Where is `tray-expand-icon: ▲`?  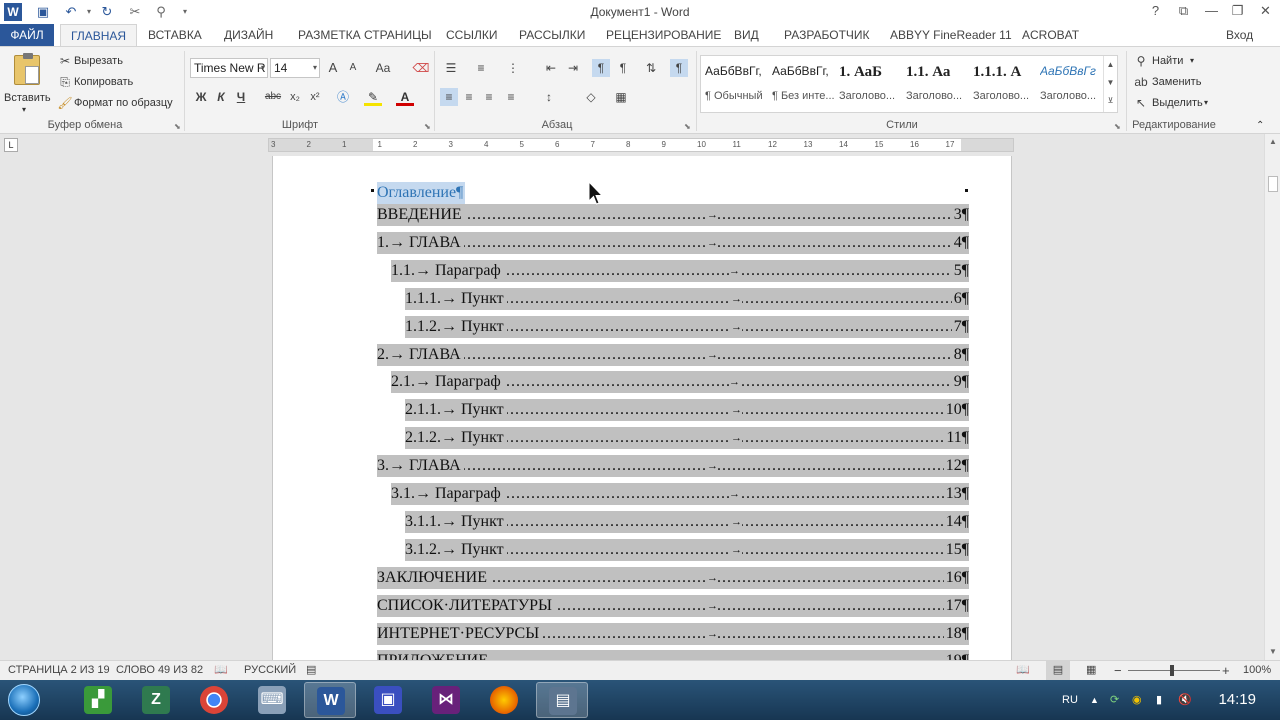
tray-expand-icon: ▲ is located at coordinates (1094, 700).